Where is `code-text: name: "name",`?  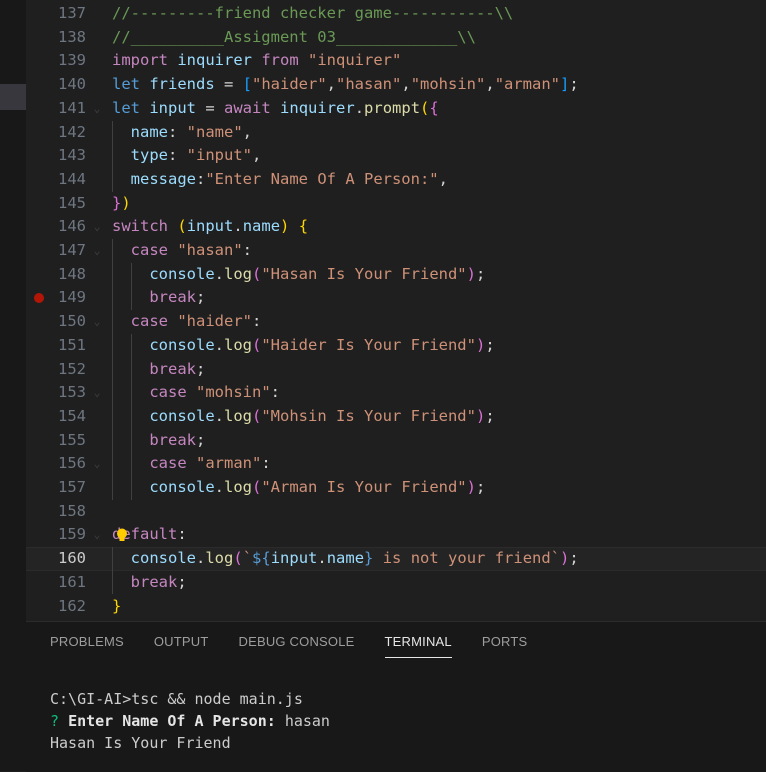 code-text: name: "name", is located at coordinates (191, 131).